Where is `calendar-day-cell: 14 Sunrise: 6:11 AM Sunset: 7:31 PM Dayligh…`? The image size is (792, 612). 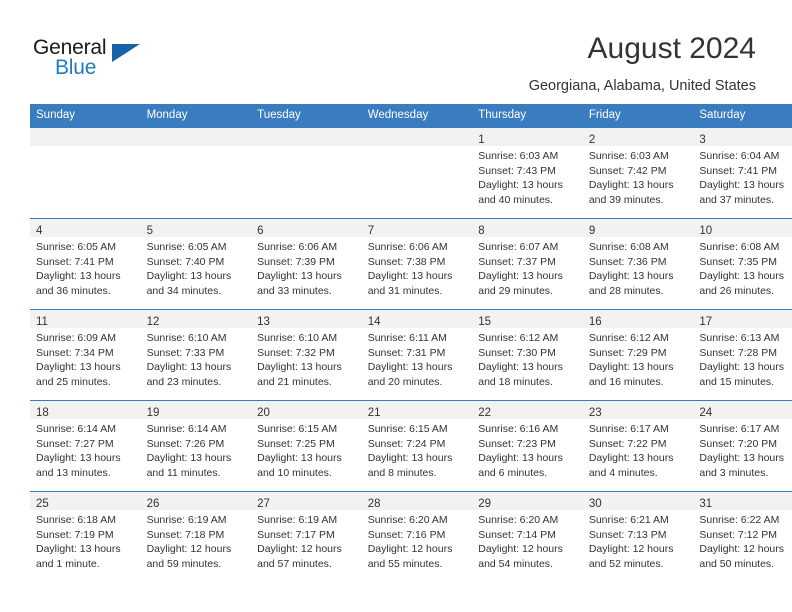 calendar-day-cell: 14 Sunrise: 6:11 AM Sunset: 7:31 PM Dayligh… is located at coordinates (417, 355).